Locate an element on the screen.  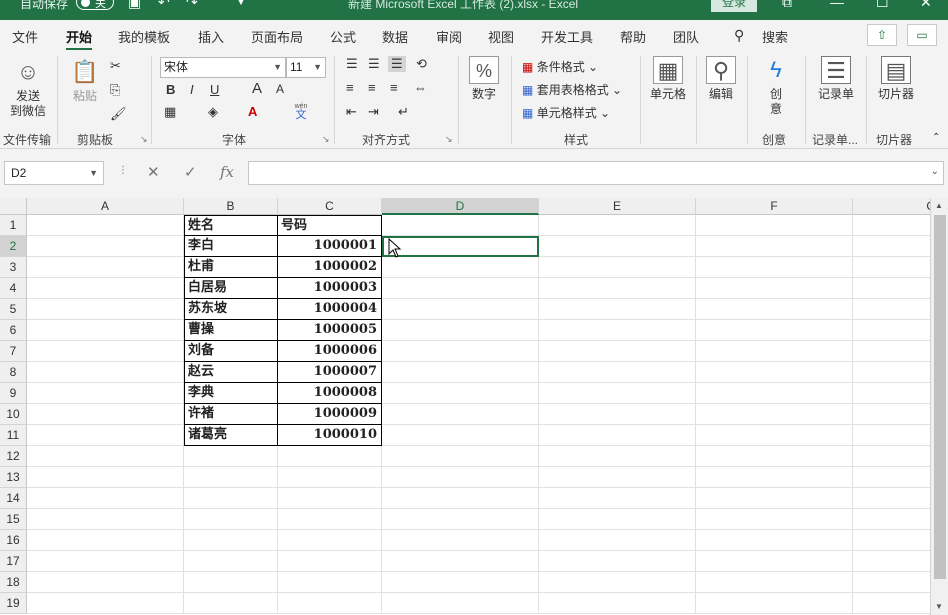
tab-insert: 插入 is located at coordinates (211, 36).